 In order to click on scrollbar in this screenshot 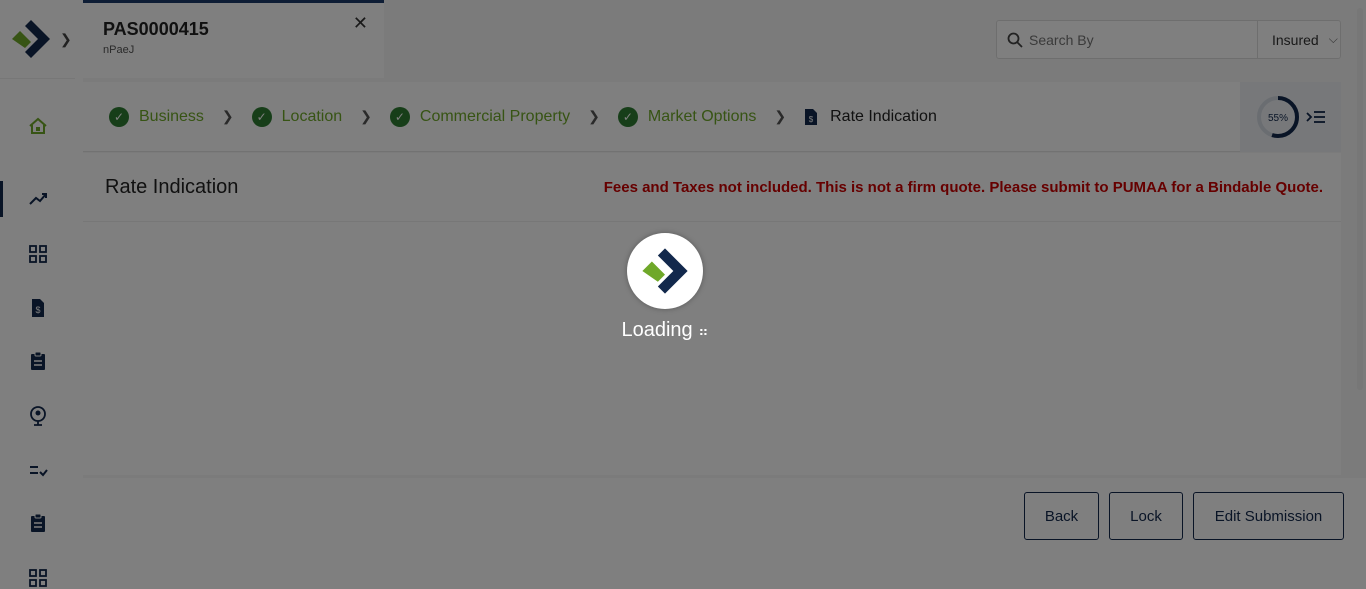, I will do `click(1360, 199)`.